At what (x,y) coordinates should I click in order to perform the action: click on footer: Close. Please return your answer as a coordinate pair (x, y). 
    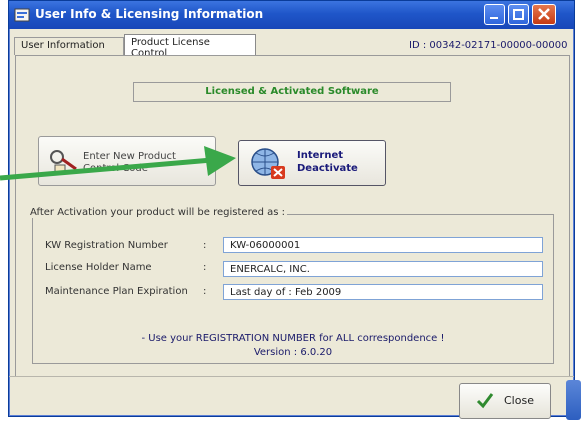
    Looking at the image, I should click on (291, 397).